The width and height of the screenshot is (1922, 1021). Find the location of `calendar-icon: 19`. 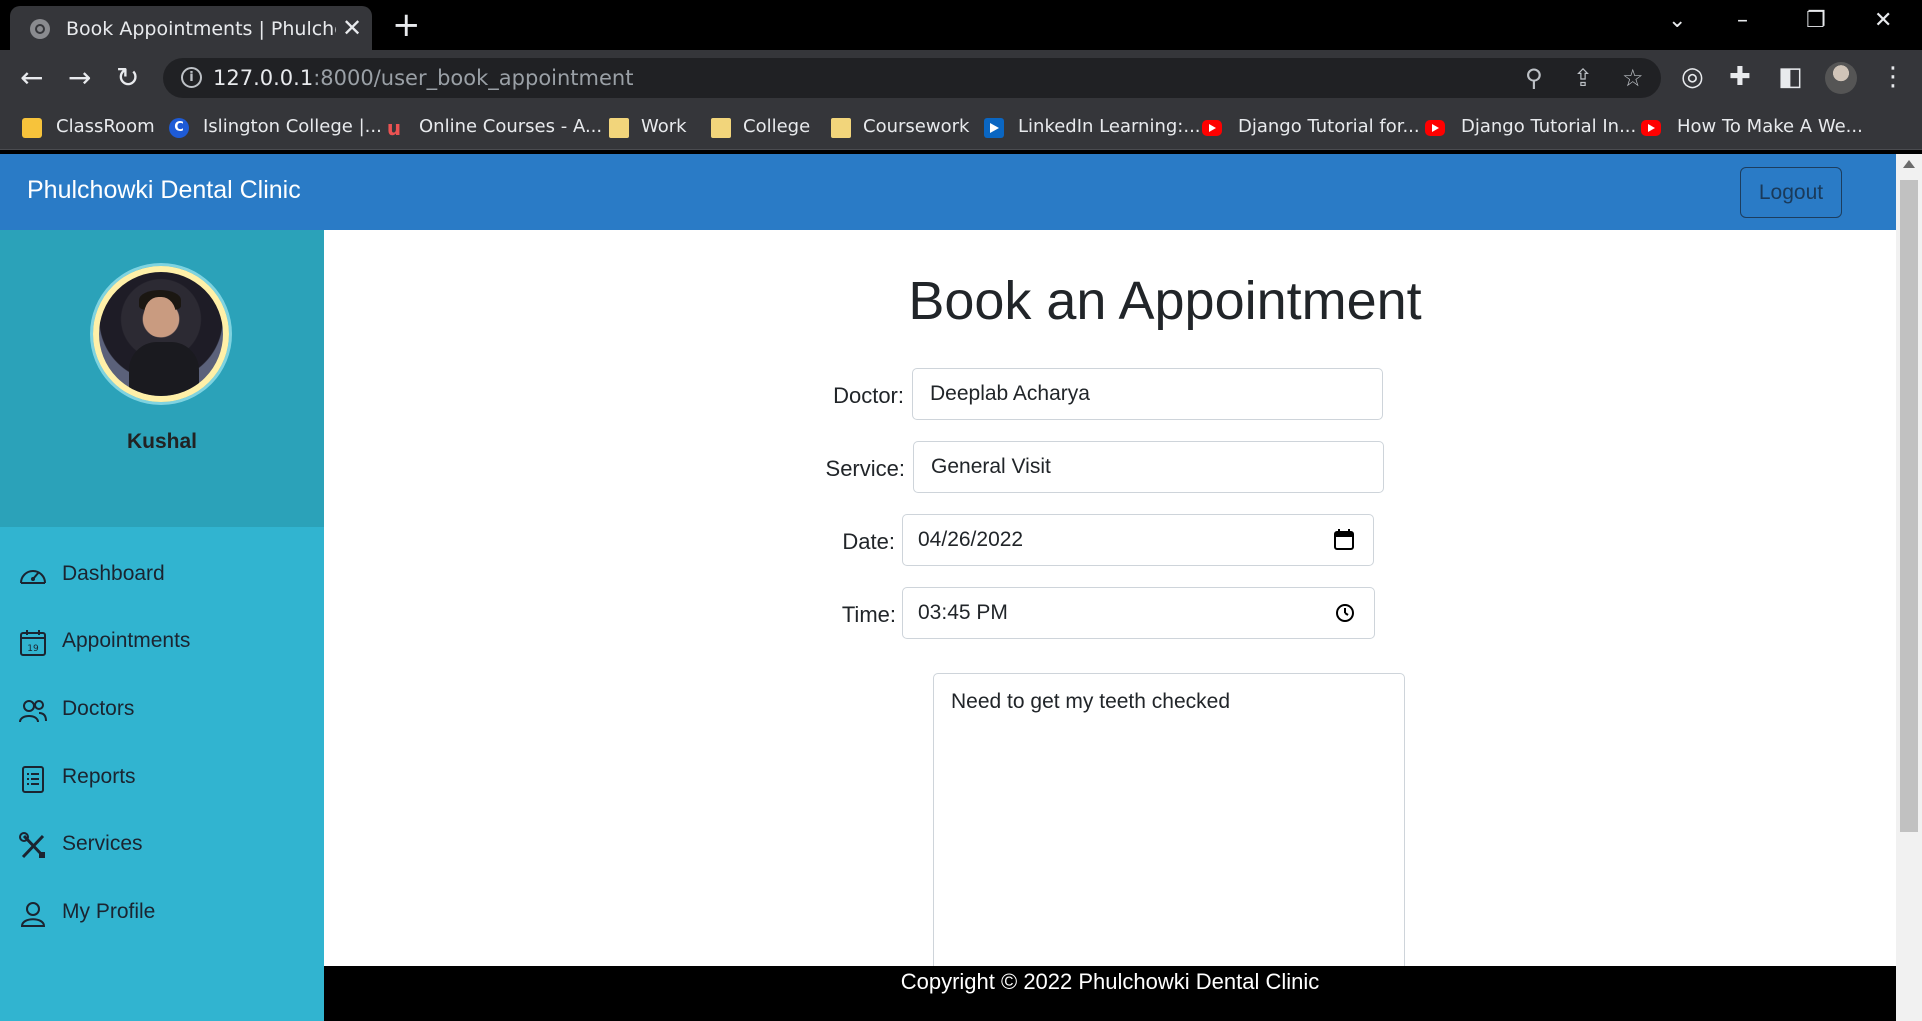

calendar-icon: 19 is located at coordinates (33, 643).